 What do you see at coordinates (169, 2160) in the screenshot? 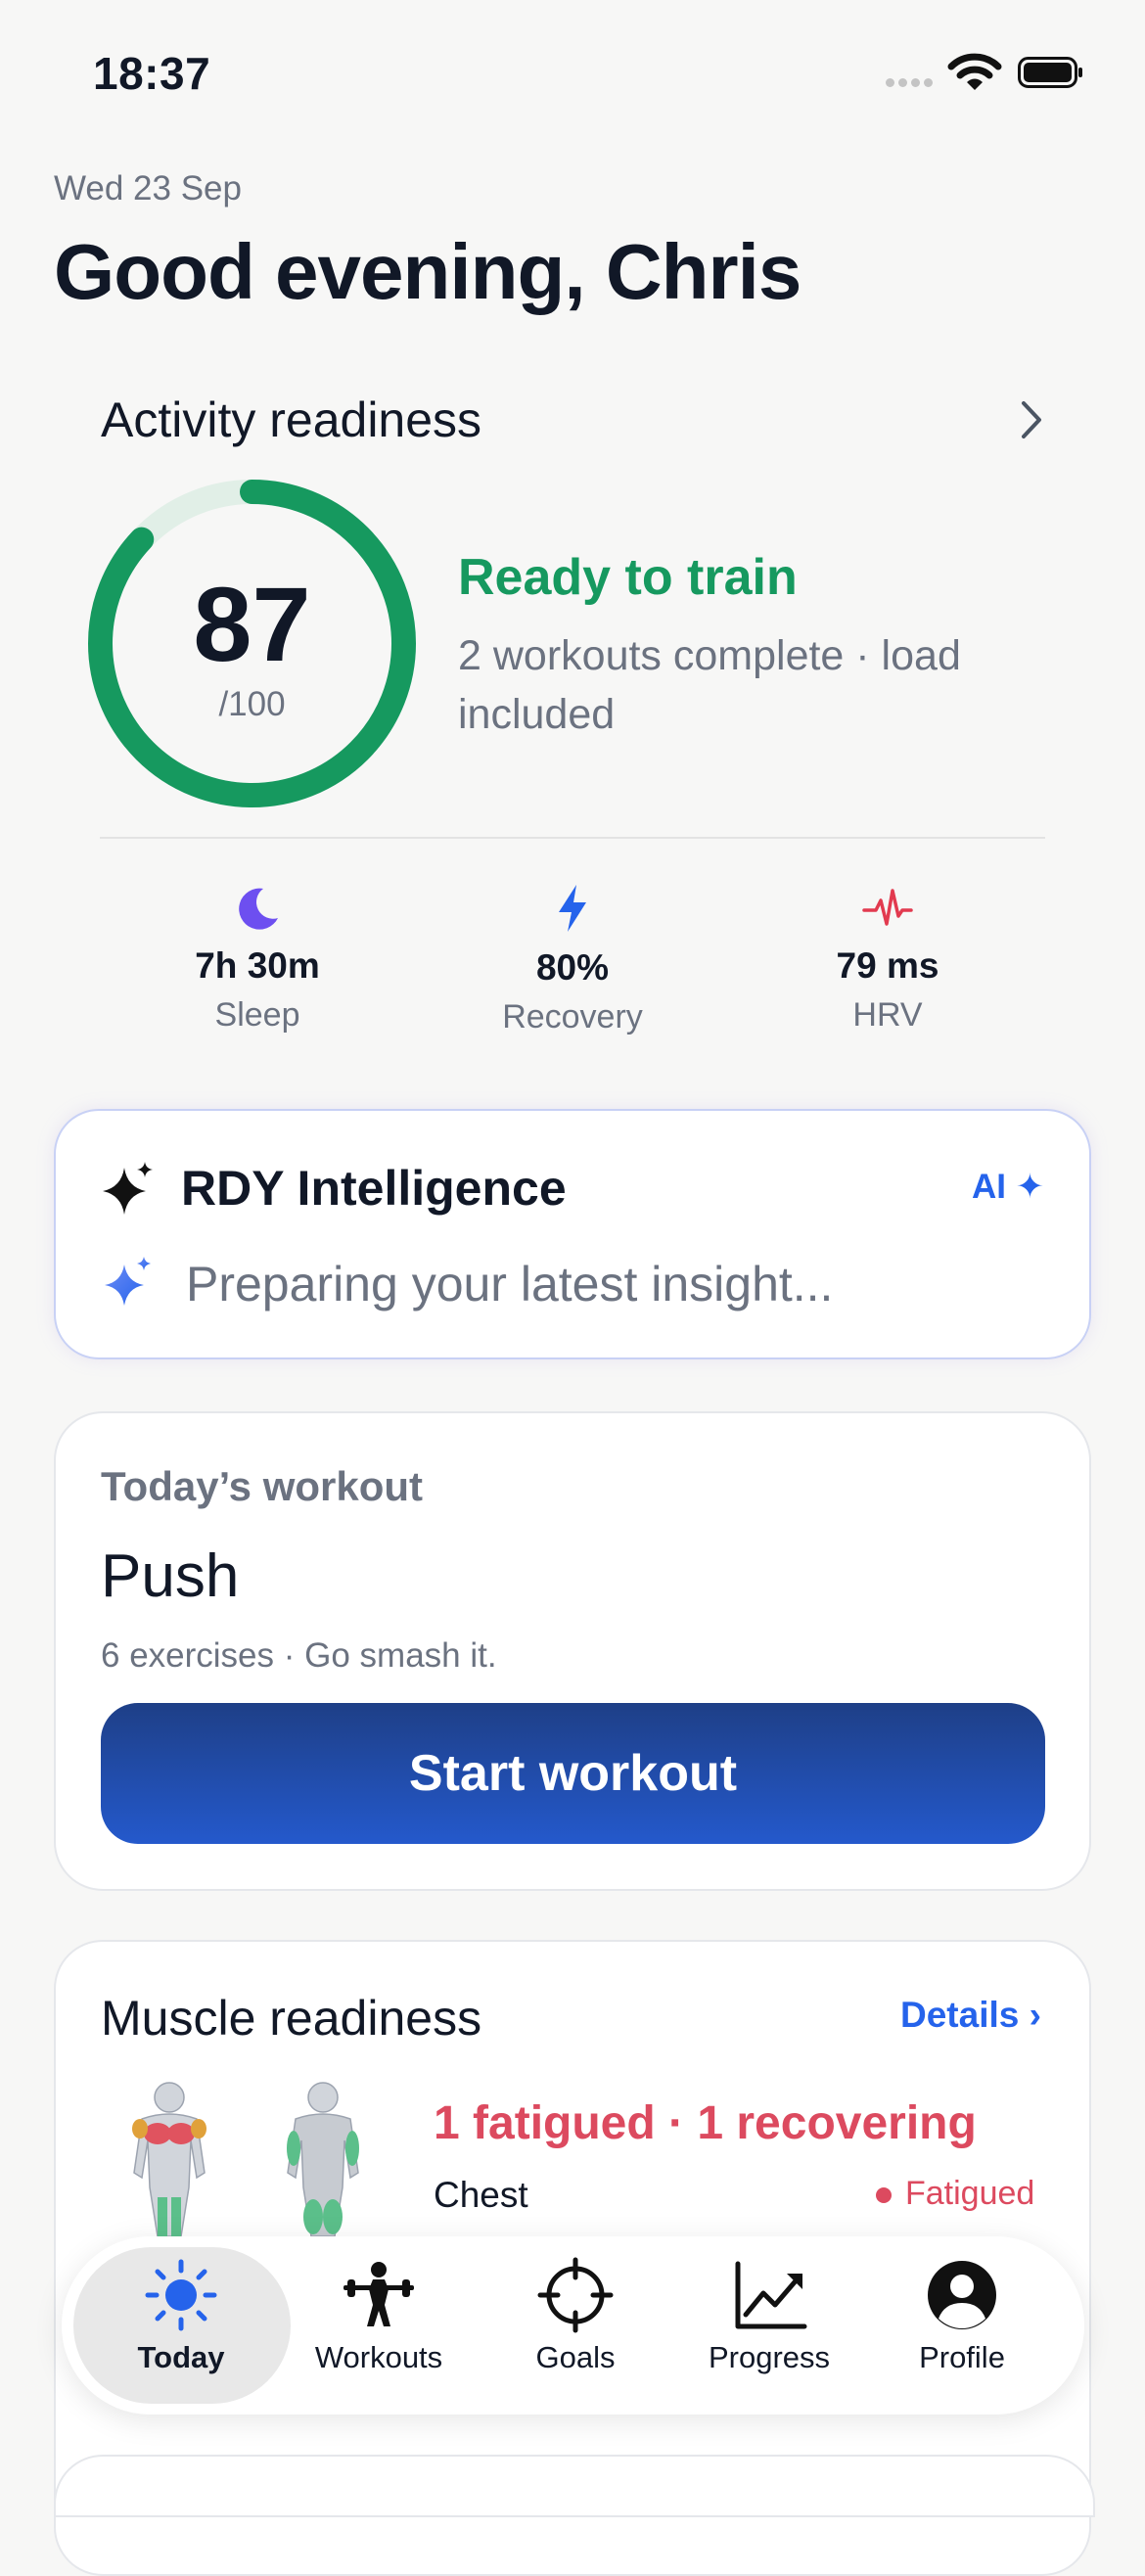
I see `body-front-figure` at bounding box center [169, 2160].